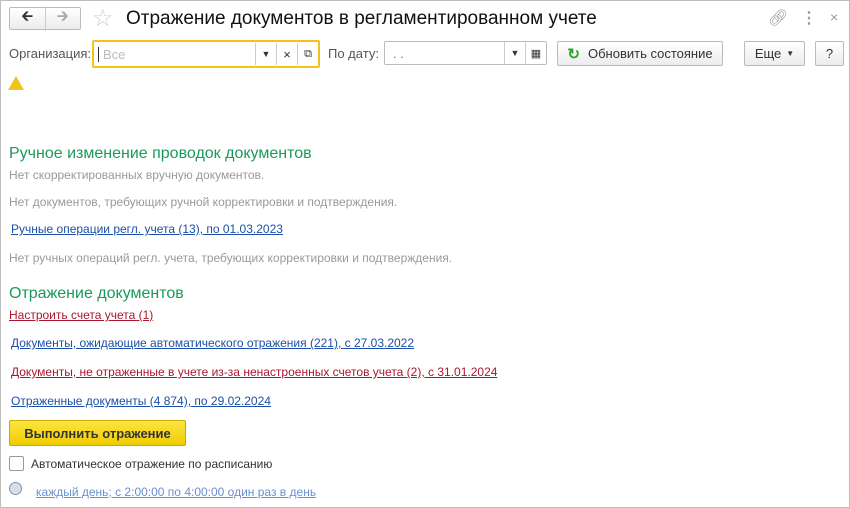  Describe the element at coordinates (809, 18) in the screenshot. I see `more-actions-icon: ⋮` at that location.